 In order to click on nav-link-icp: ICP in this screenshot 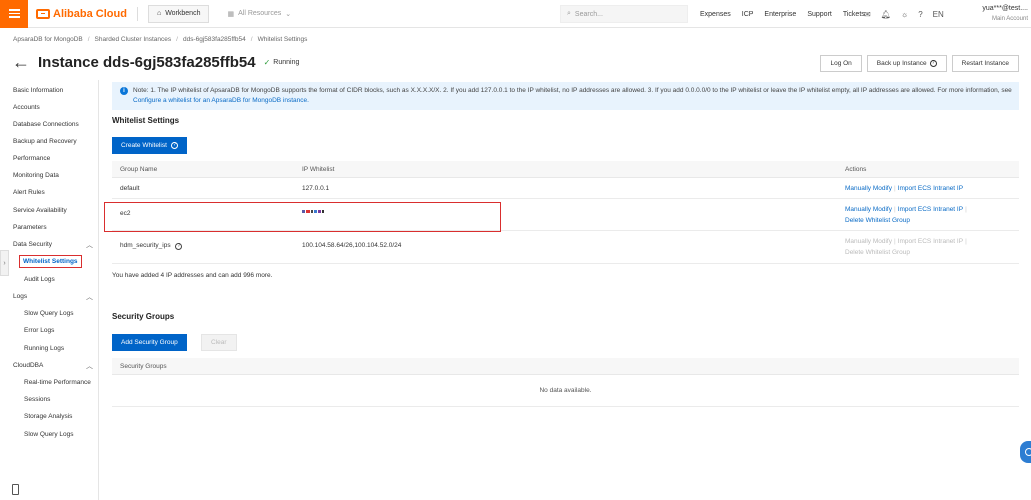, I will do `click(748, 14)`.